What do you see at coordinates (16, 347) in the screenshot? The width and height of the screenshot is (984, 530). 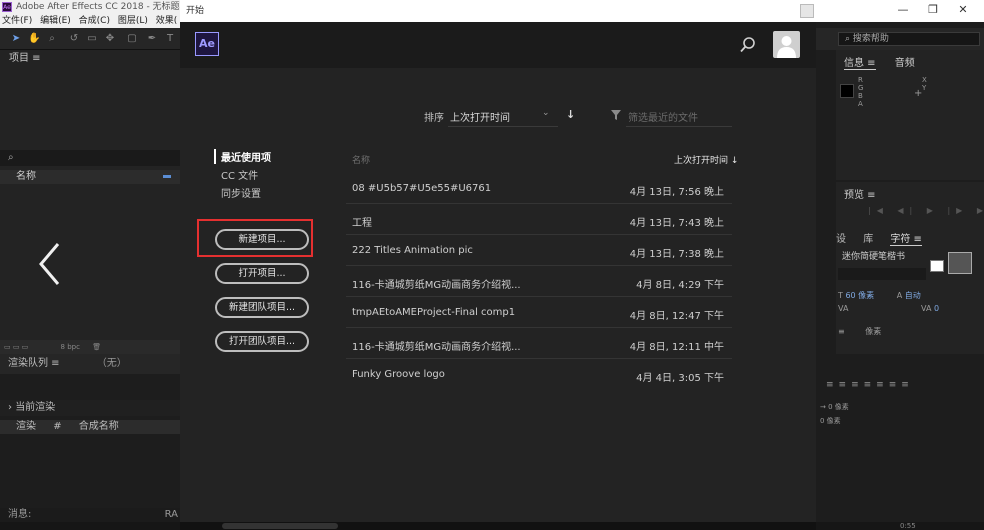 I see `folder-icon: ▭ ▭ ▭` at bounding box center [16, 347].